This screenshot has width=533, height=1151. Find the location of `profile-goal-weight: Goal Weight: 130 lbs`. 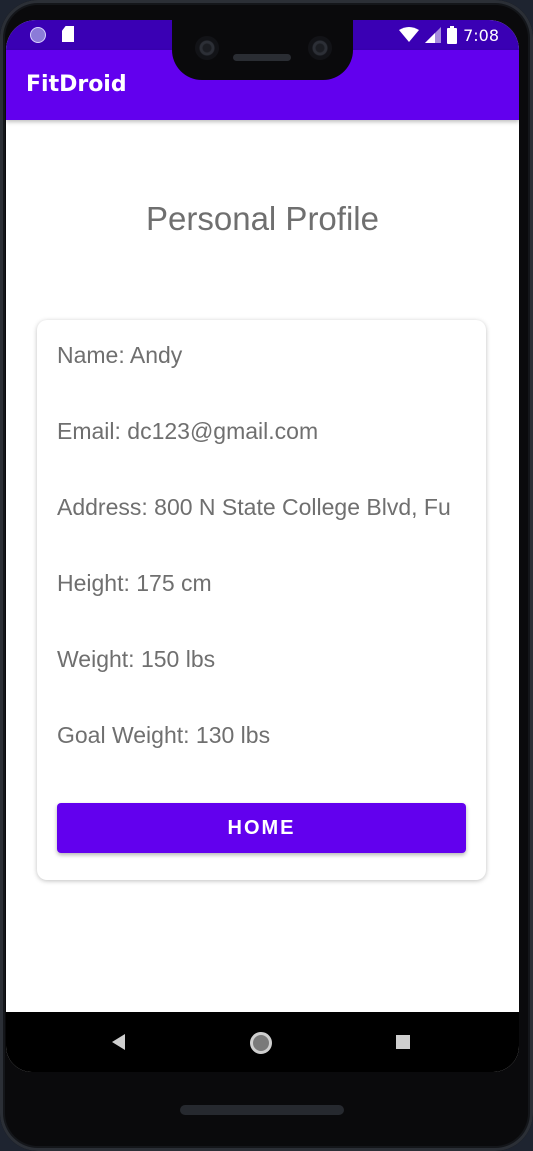

profile-goal-weight: Goal Weight: 130 lbs is located at coordinates (164, 735).